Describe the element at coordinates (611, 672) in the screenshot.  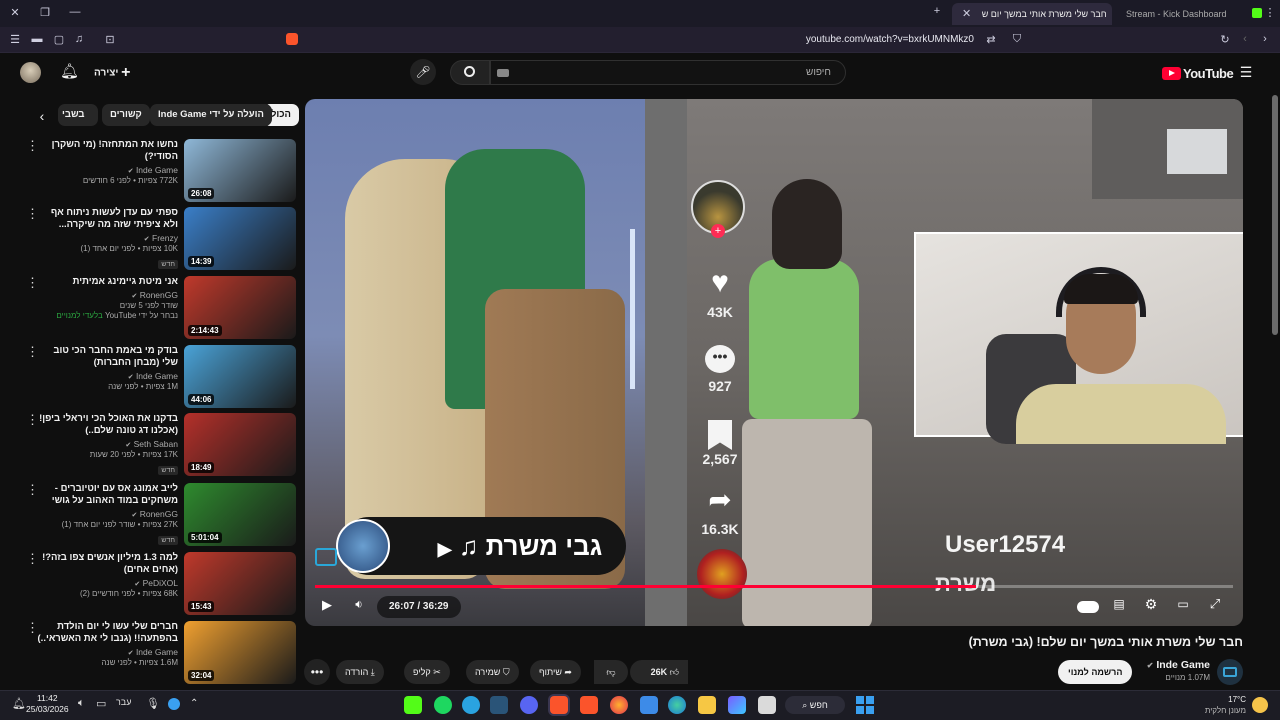
I see `dislike-button: 👎︎` at that location.